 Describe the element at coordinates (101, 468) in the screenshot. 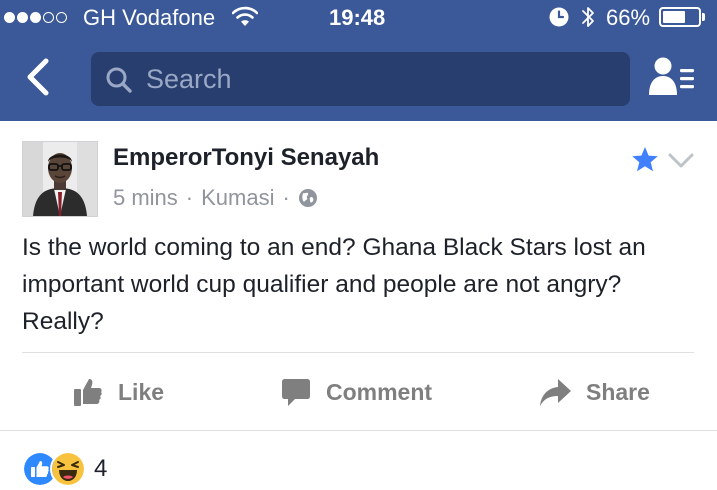

I see `reaction-count: 4` at that location.